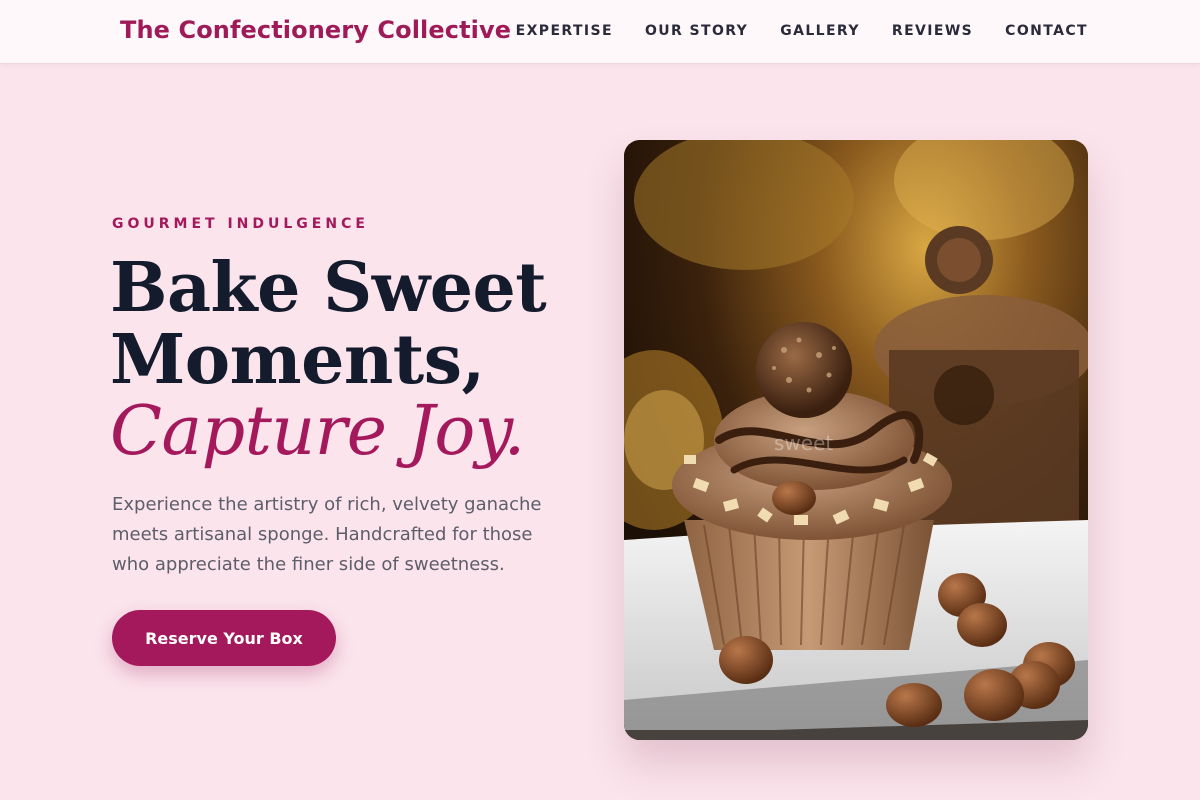  I want to click on nav-link-expertise: EXPERTISE, so click(564, 31).